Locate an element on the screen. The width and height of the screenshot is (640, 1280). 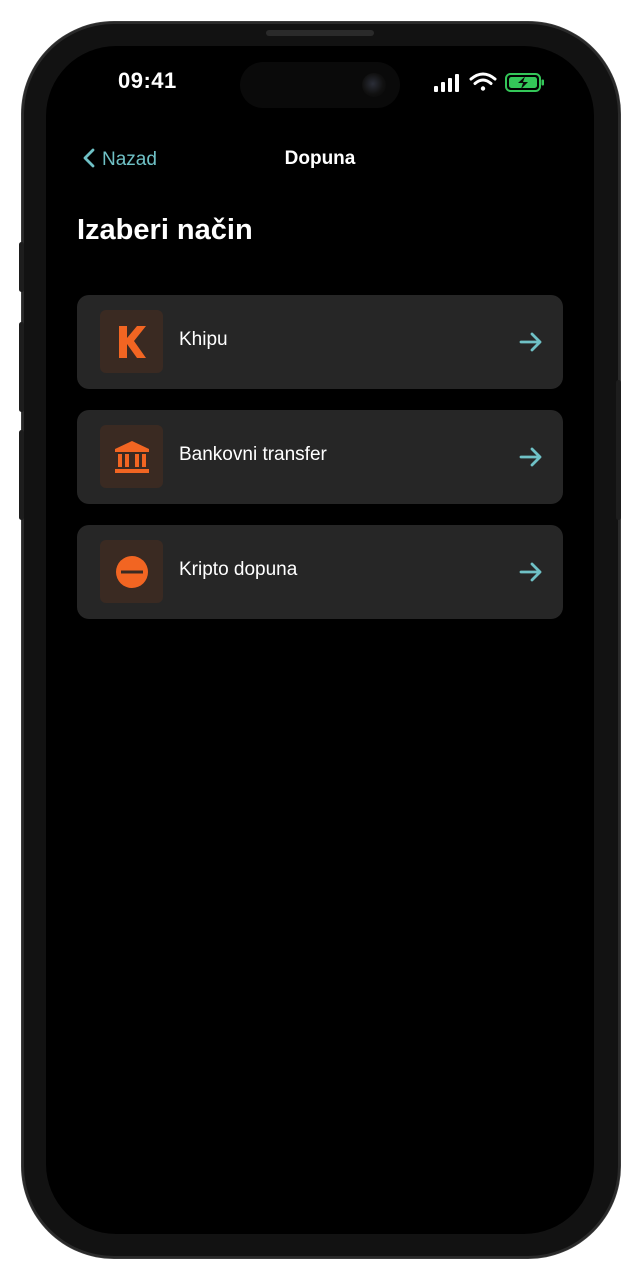
silent-switch is located at coordinates (21, 267).